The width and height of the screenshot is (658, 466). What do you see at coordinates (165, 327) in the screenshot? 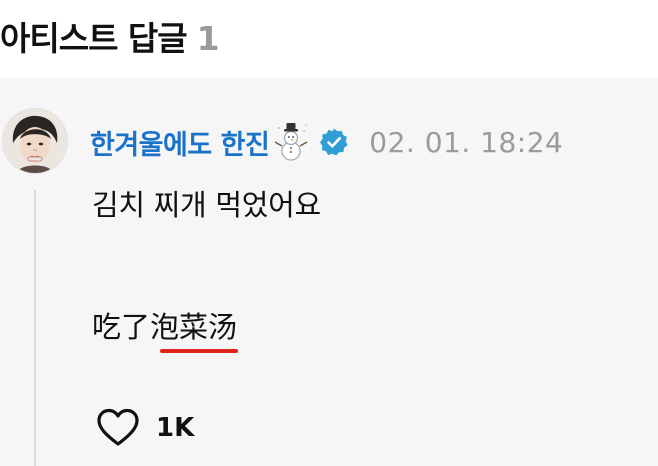
I see `comment-text-line-2: 吃了泡菜汤` at bounding box center [165, 327].